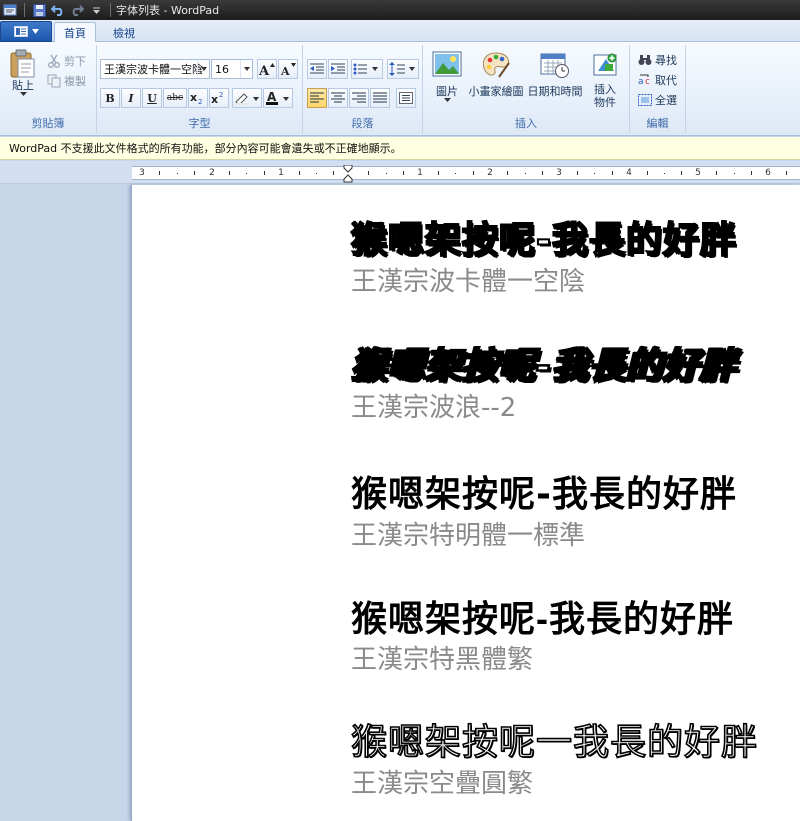 The image size is (800, 821). What do you see at coordinates (124, 32) in the screenshot?
I see `tab-view: 檢視` at bounding box center [124, 32].